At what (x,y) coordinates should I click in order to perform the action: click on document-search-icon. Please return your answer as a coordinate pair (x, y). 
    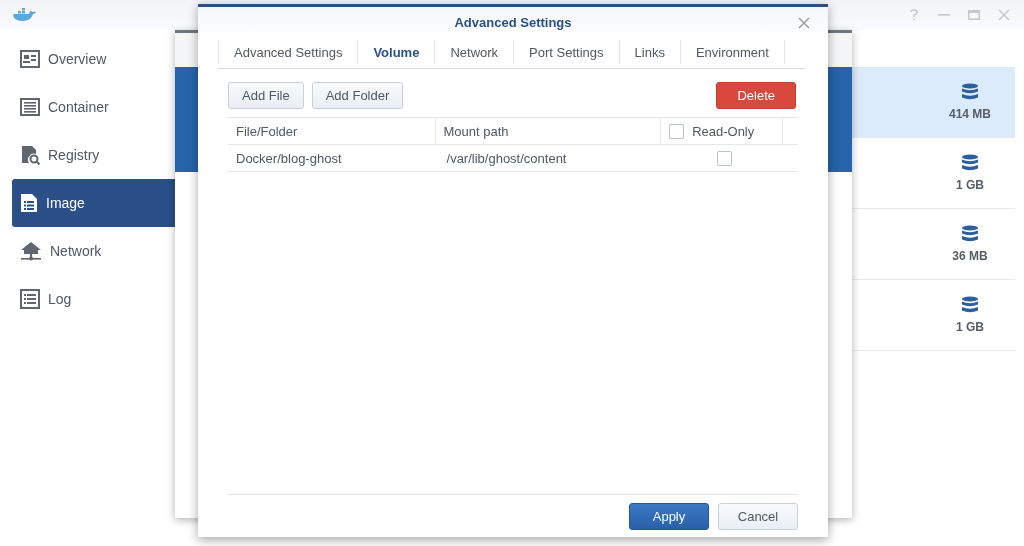
    Looking at the image, I should click on (30, 155).